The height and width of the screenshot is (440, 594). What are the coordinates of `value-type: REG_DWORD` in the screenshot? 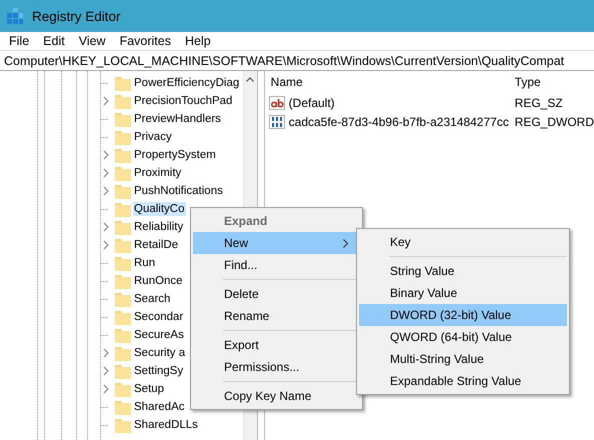 It's located at (554, 121).